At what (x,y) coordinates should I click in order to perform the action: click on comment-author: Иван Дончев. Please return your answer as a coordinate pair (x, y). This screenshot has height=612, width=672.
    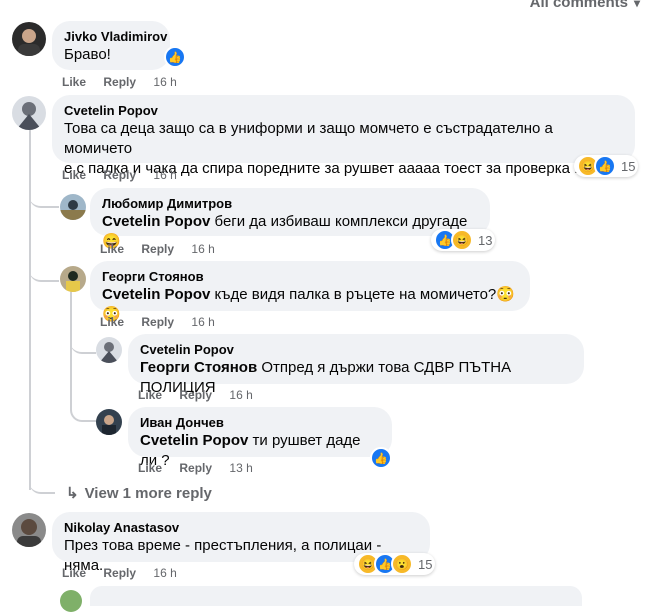
    Looking at the image, I should click on (260, 423).